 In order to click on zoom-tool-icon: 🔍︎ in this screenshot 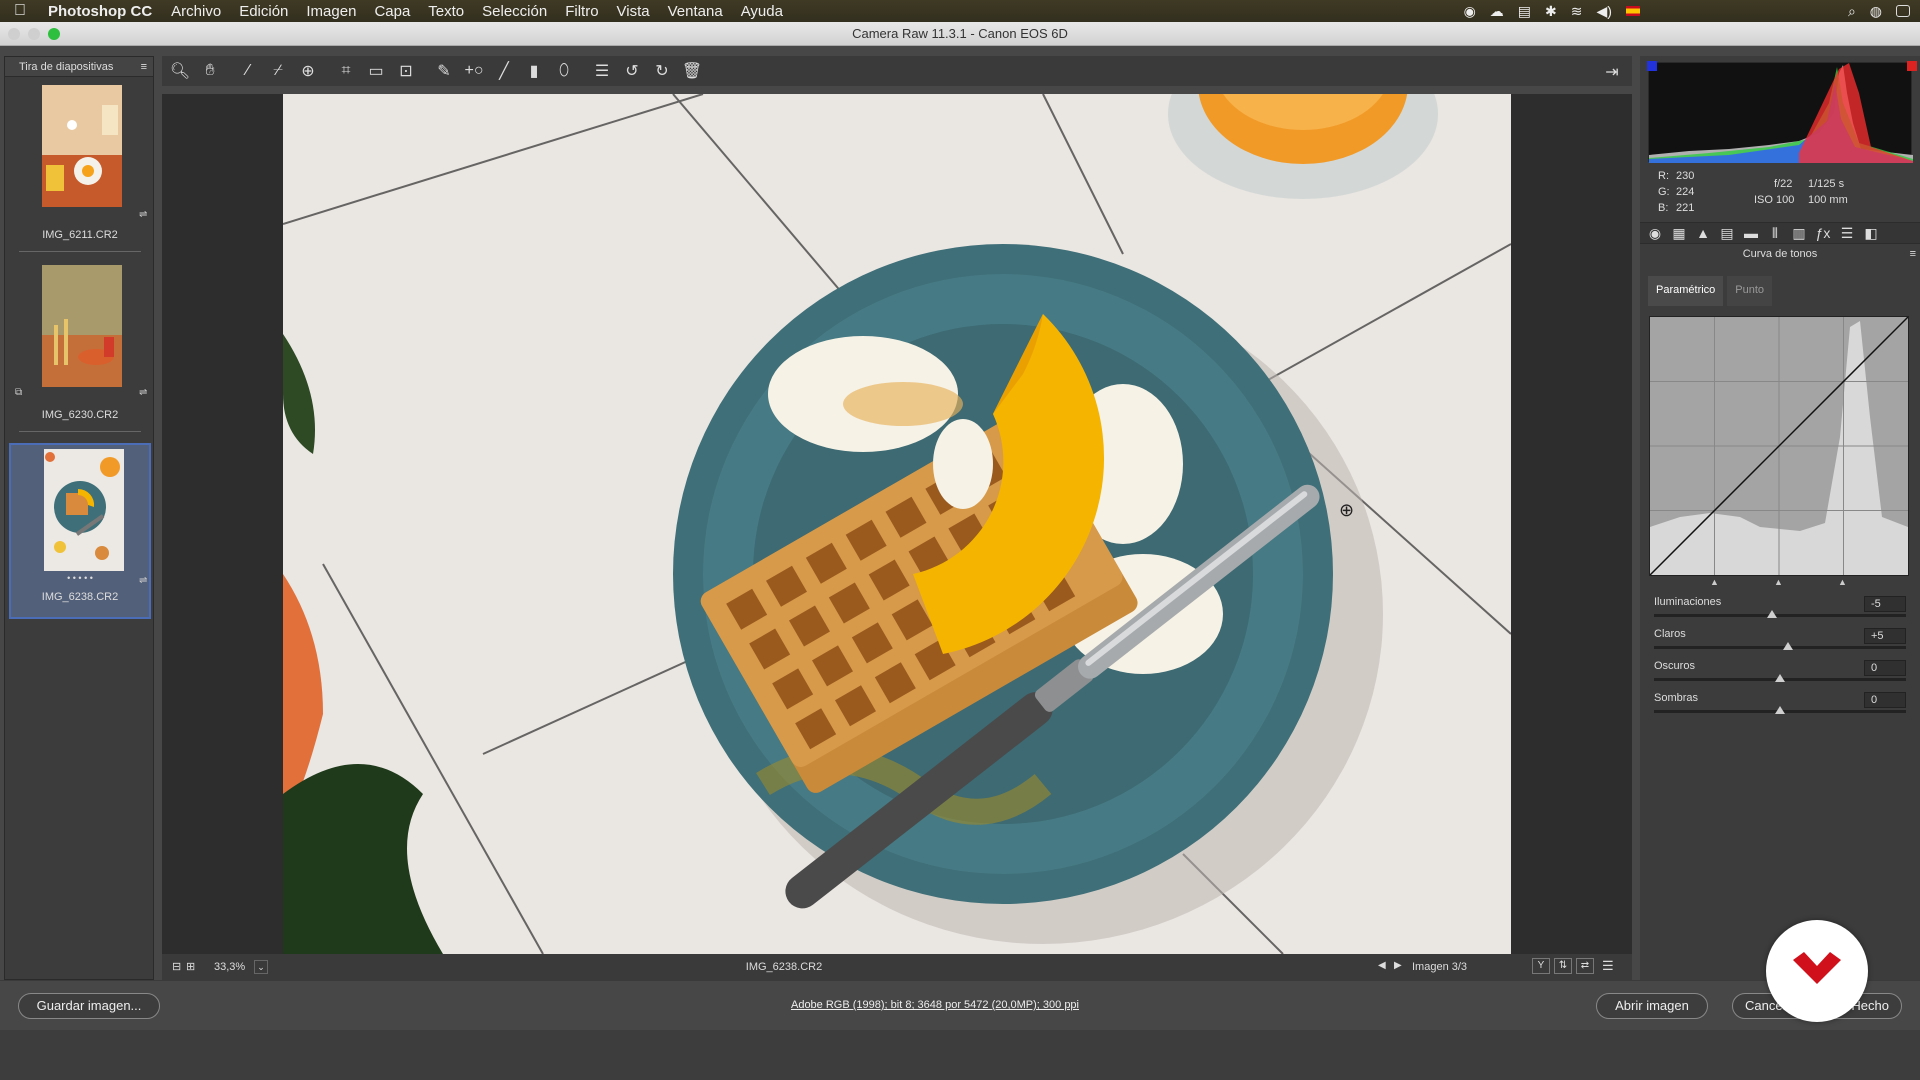, I will do `click(180, 71)`.